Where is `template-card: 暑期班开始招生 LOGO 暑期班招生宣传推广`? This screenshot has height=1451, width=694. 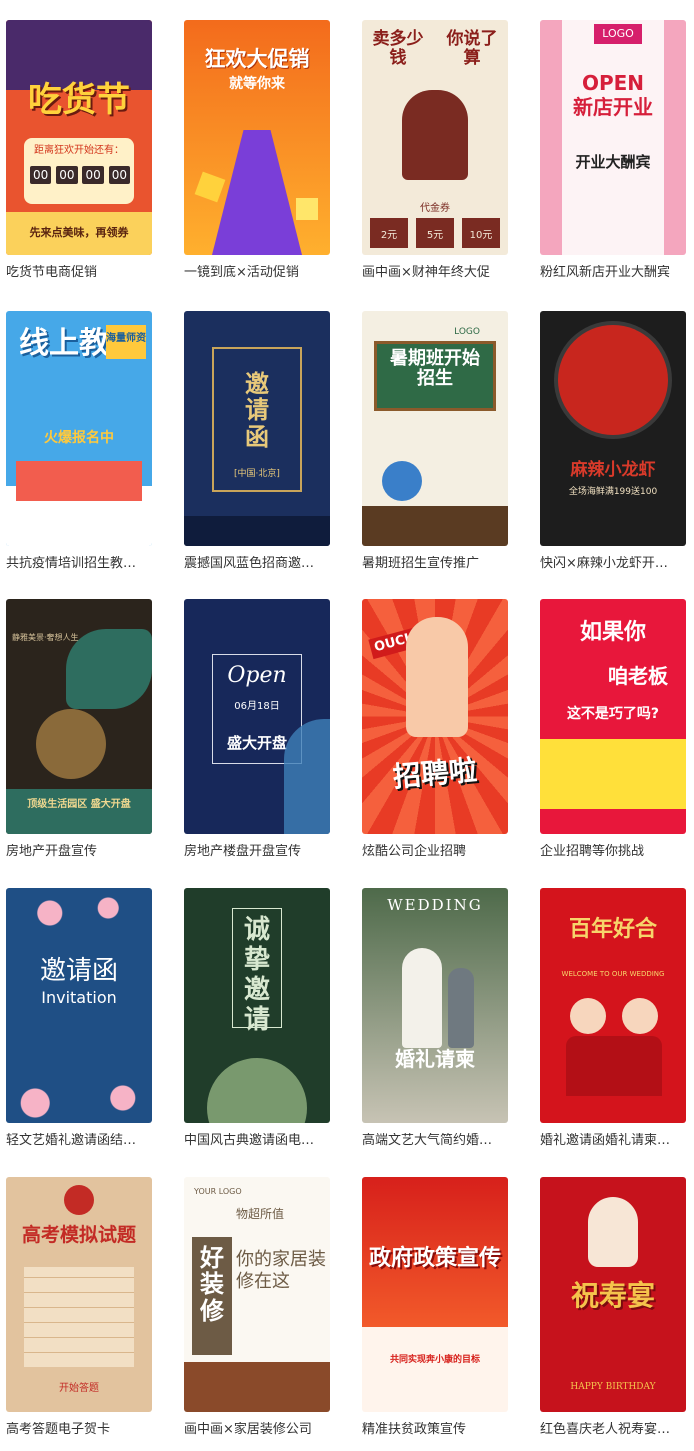
template-card: 暑期班开始招生 LOGO 暑期班招生宣传推广 is located at coordinates (435, 443).